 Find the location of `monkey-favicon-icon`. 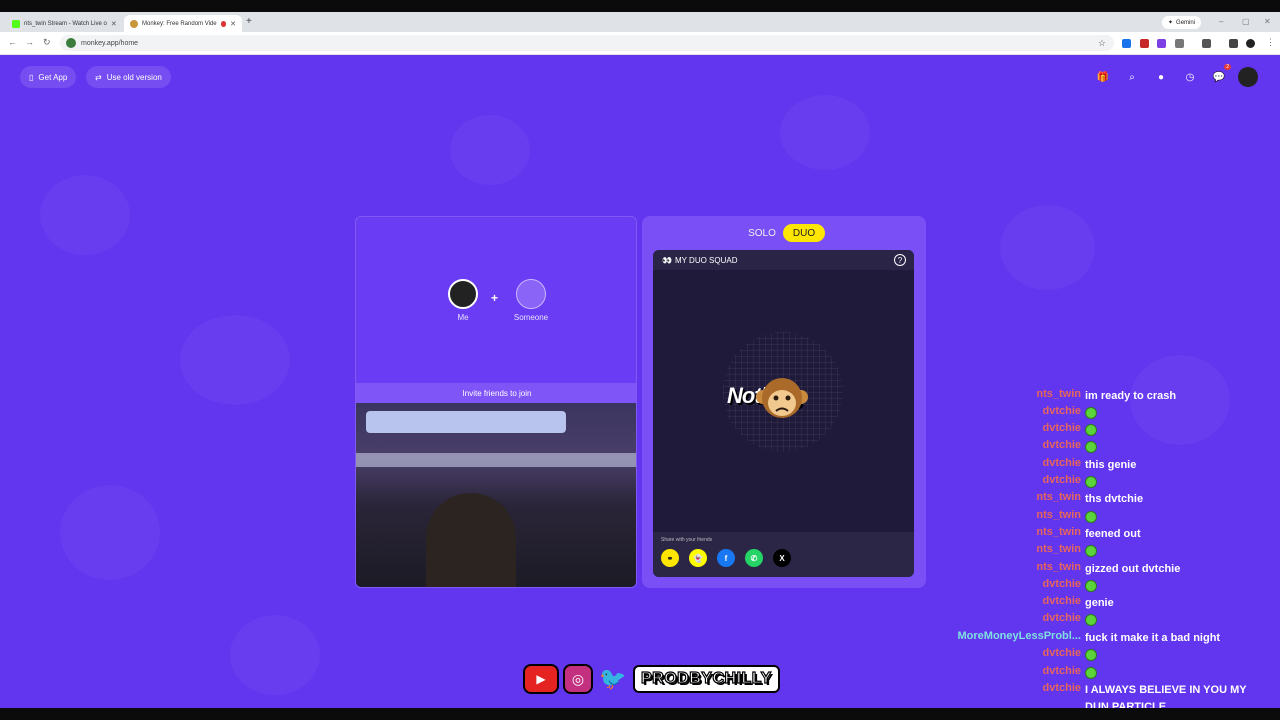

monkey-favicon-icon is located at coordinates (134, 23).